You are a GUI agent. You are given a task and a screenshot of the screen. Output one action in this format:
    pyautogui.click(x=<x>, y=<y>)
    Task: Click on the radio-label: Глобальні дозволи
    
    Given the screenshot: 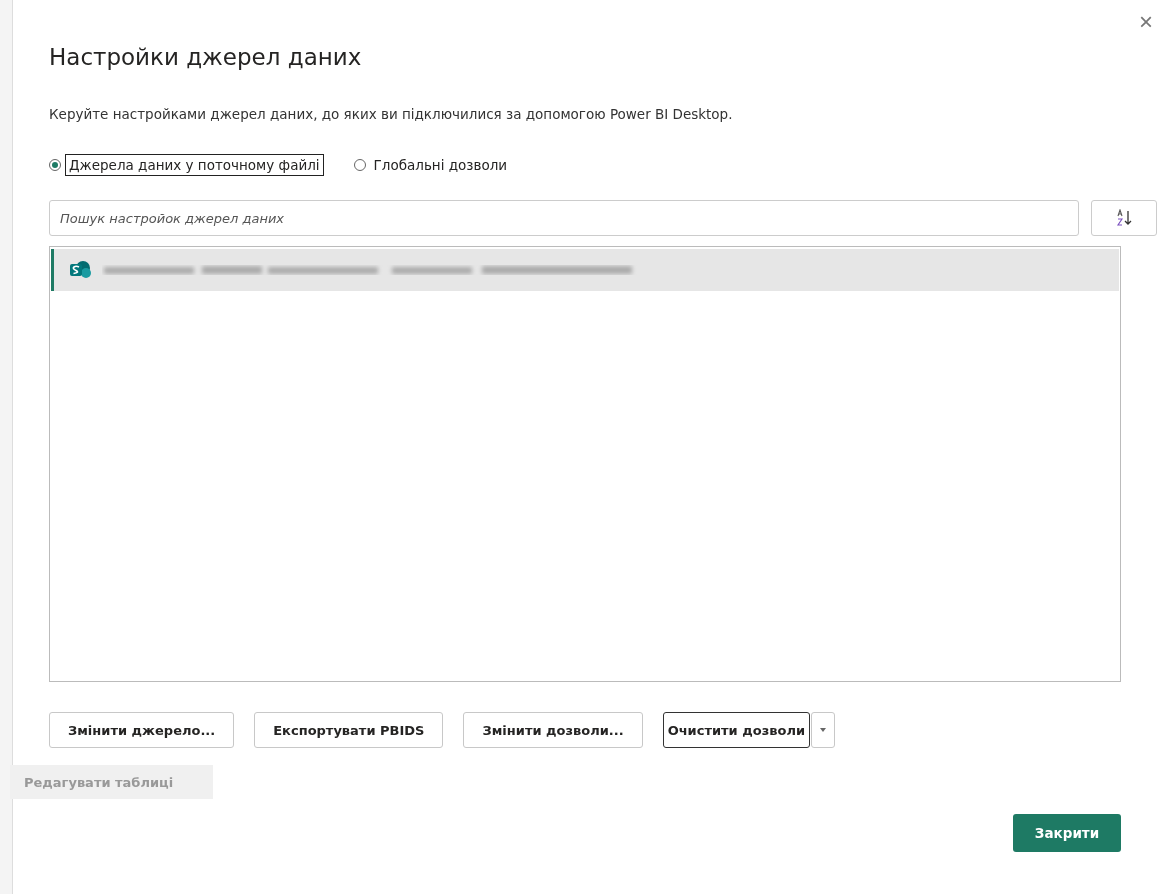 What is the action you would take?
    pyautogui.click(x=440, y=165)
    